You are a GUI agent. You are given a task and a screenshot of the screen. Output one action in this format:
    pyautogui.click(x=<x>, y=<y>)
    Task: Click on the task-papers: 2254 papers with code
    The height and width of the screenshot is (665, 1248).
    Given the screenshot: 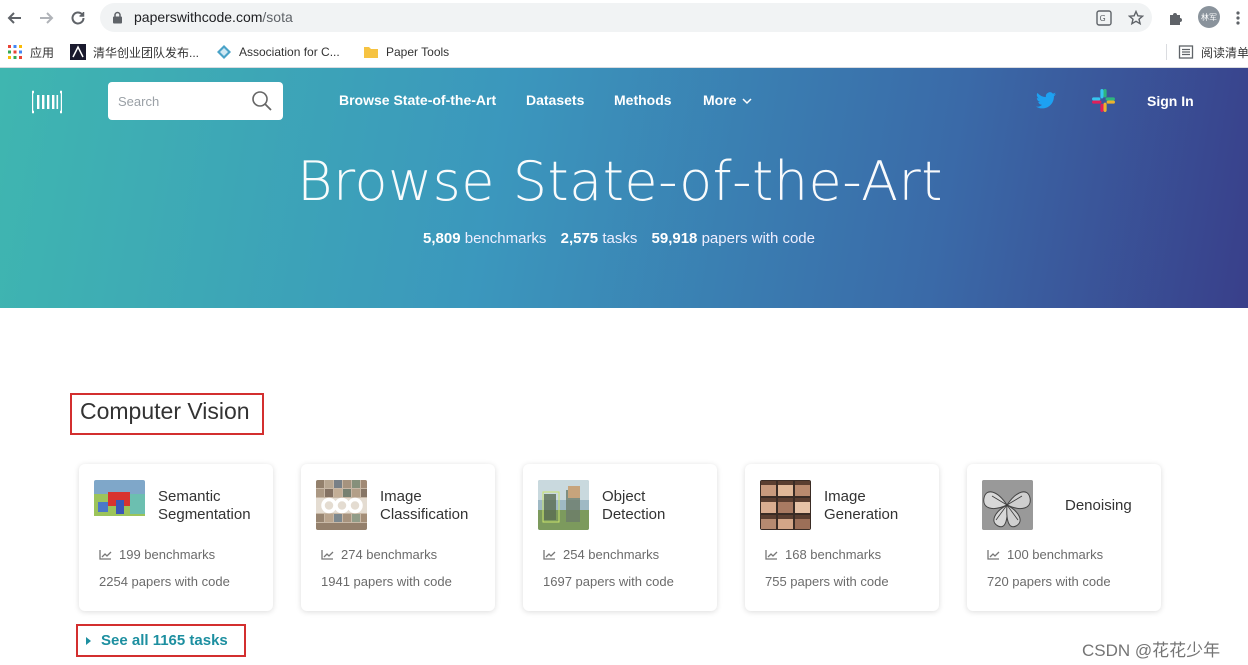 What is the action you would take?
    pyautogui.click(x=164, y=581)
    